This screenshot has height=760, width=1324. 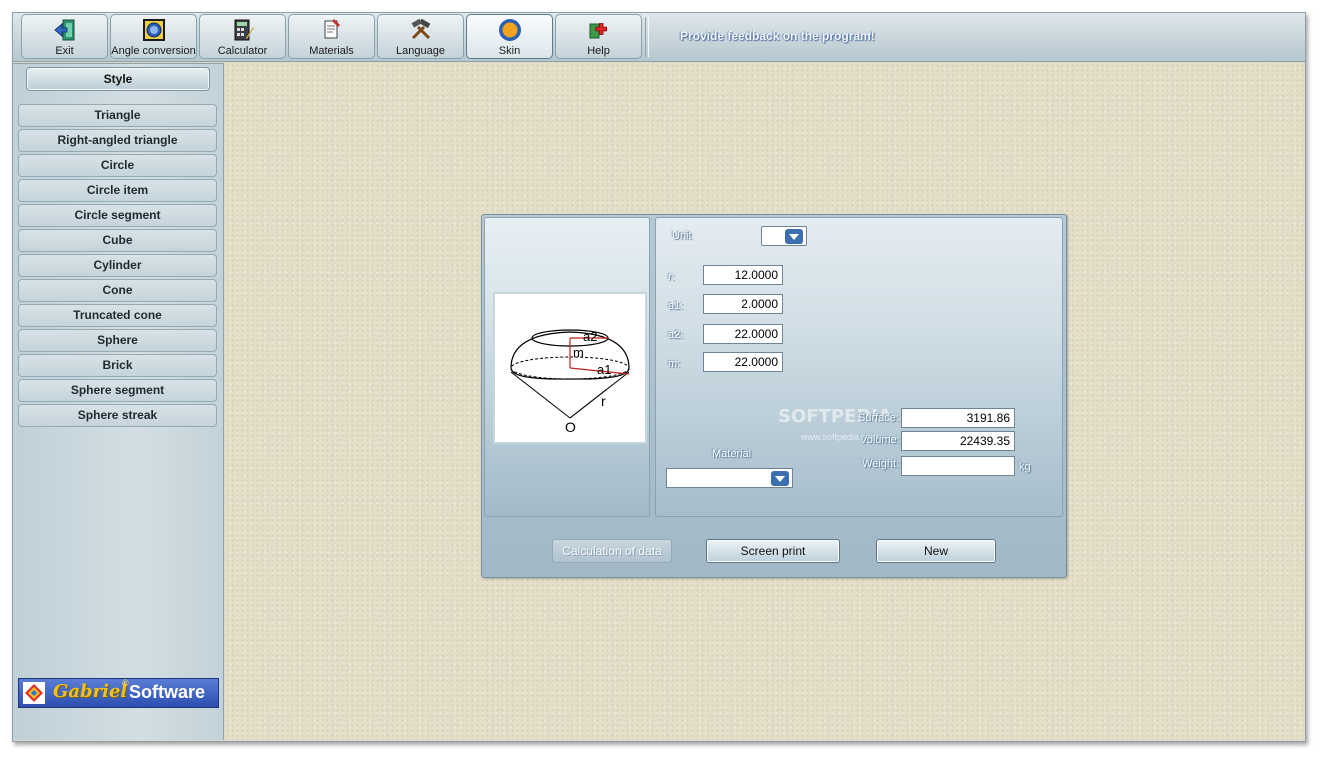 I want to click on style-button: Style, so click(x=118, y=79).